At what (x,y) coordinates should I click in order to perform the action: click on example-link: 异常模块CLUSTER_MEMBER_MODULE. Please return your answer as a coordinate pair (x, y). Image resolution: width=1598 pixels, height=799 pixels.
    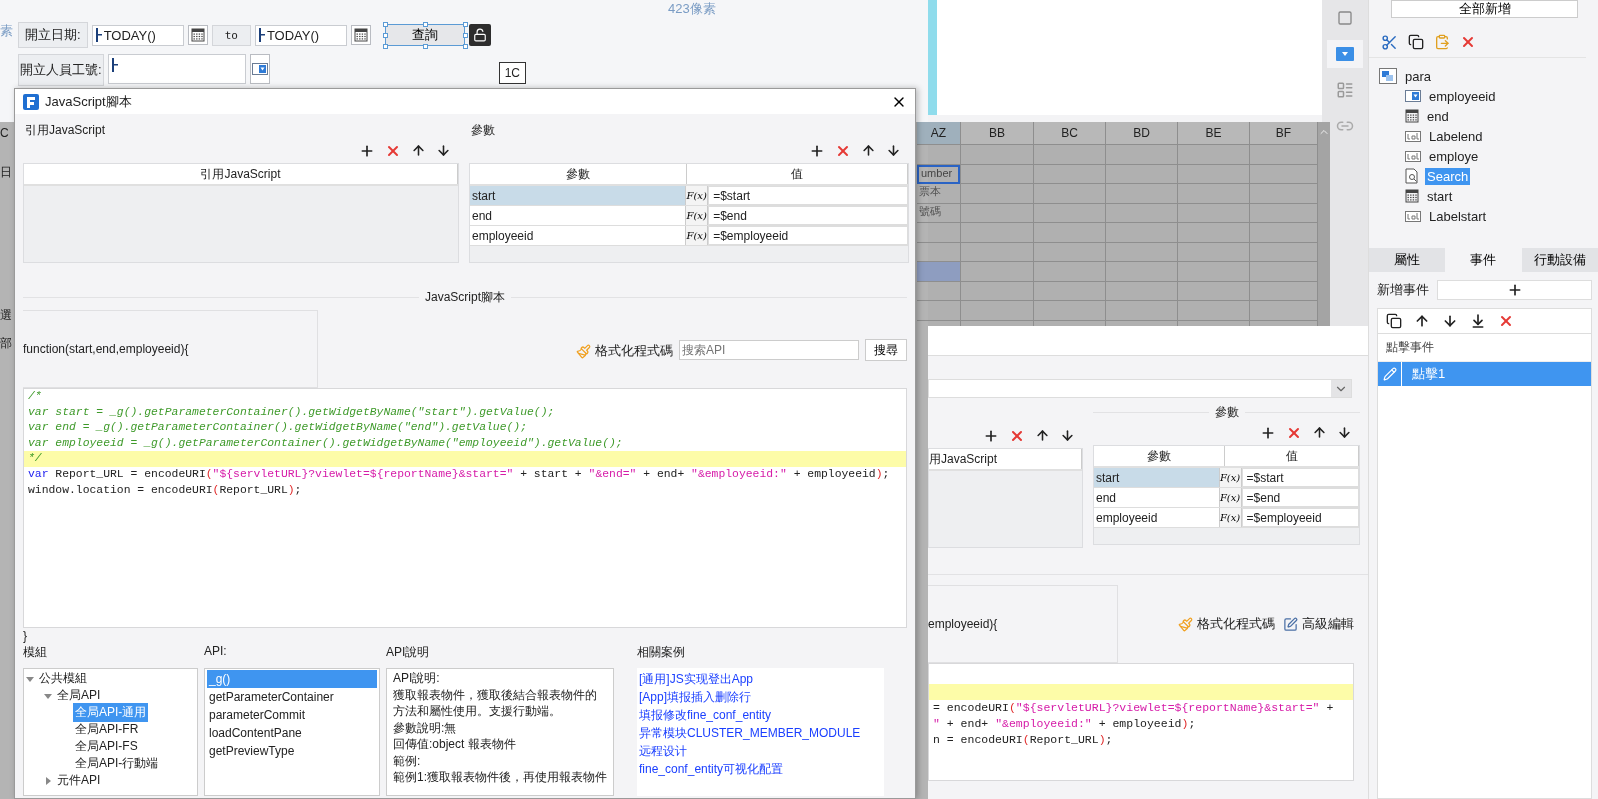
    Looking at the image, I should click on (760, 733).